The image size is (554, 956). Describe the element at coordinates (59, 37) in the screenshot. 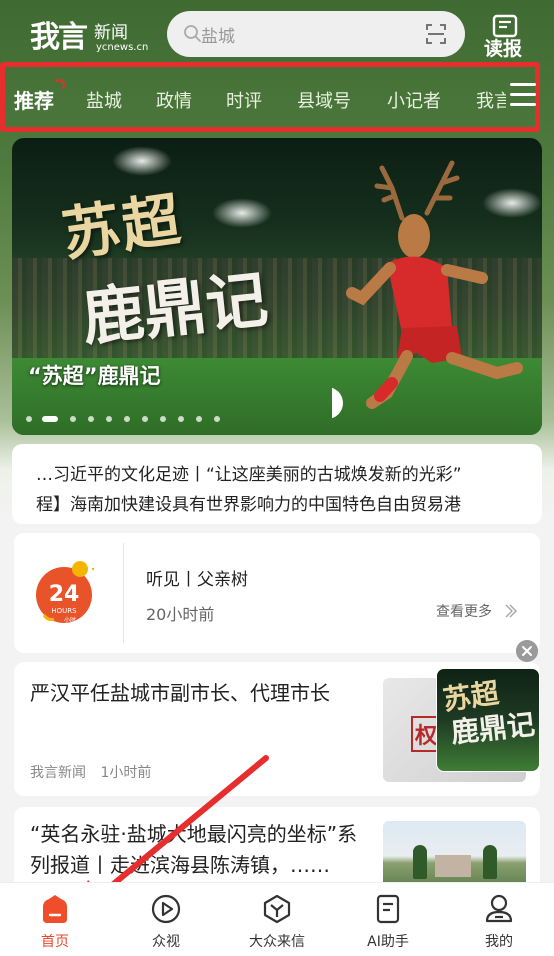

I see `logo-main-text: 我言` at that location.